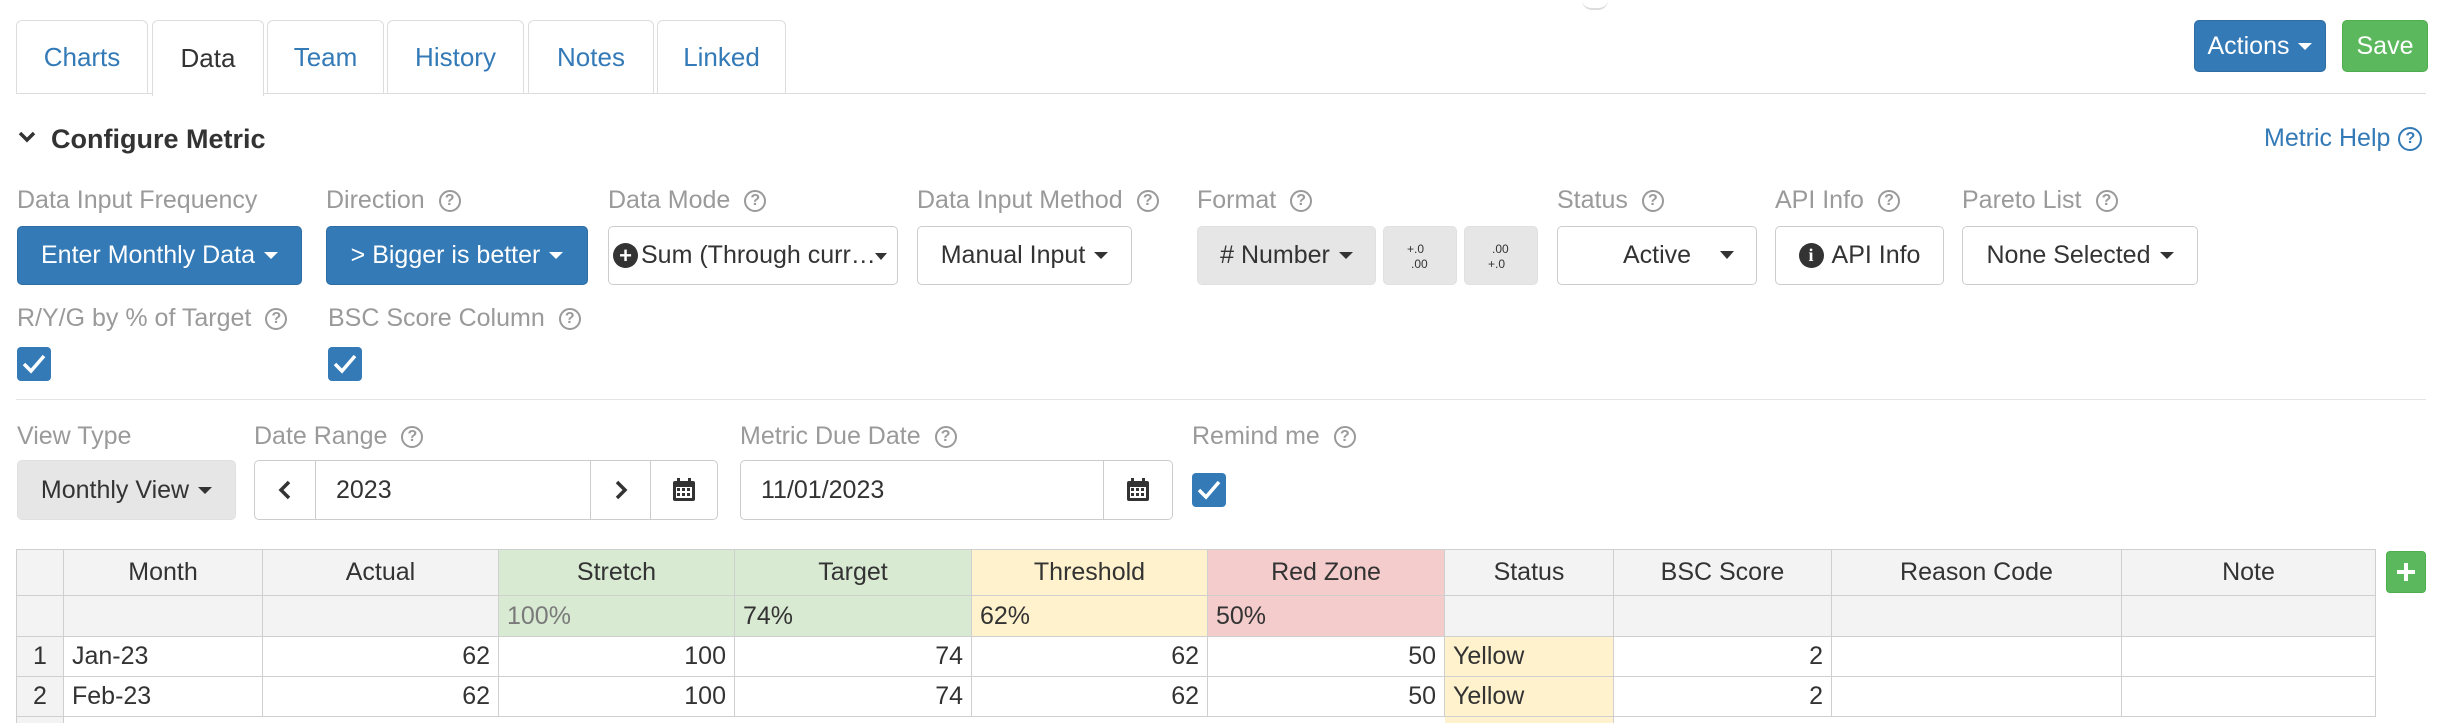 This screenshot has height=723, width=2442. What do you see at coordinates (591, 57) in the screenshot?
I see `tab-notes: Notes` at bounding box center [591, 57].